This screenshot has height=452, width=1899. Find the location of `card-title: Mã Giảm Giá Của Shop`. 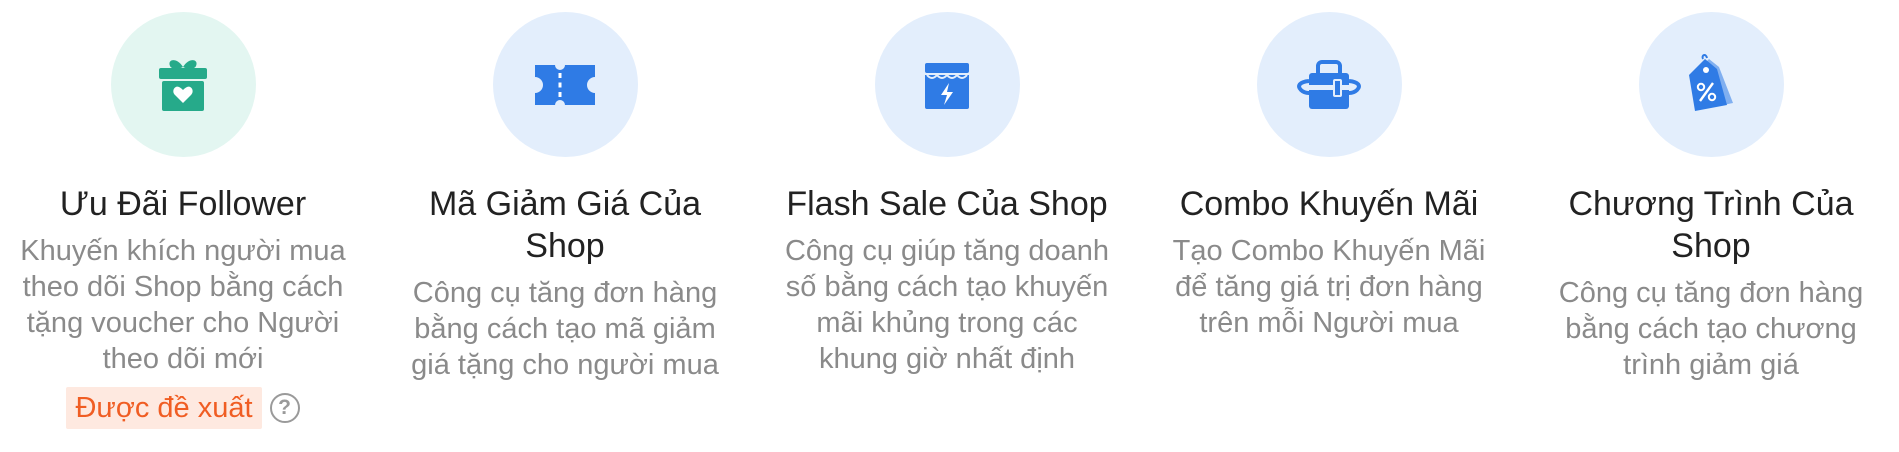

card-title: Mã Giảm Giá Của Shop is located at coordinates (565, 225).